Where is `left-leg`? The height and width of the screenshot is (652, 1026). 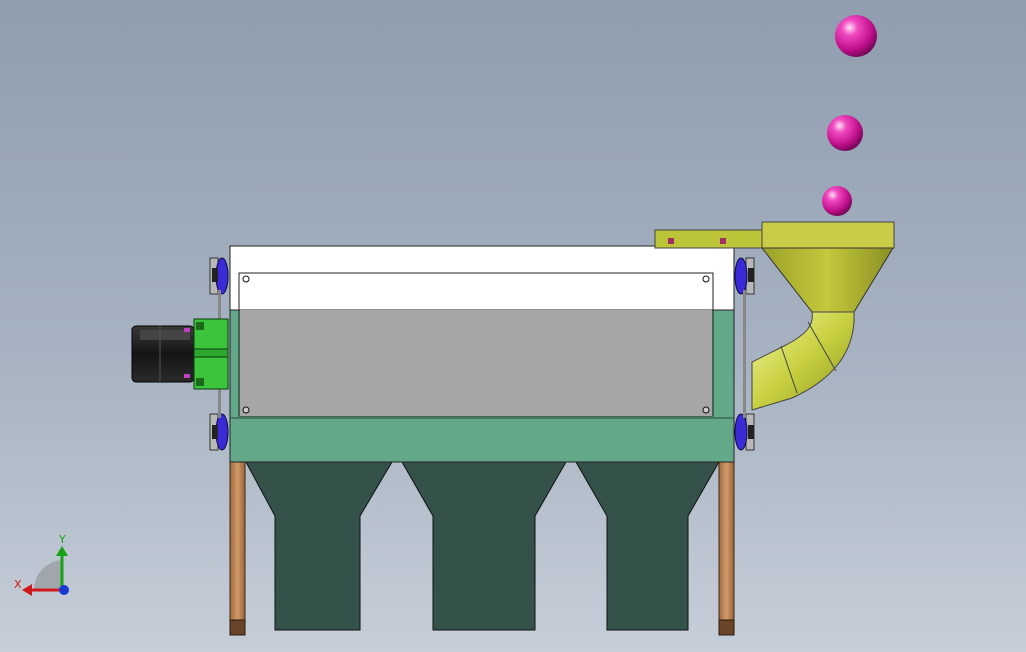
left-leg is located at coordinates (237, 548).